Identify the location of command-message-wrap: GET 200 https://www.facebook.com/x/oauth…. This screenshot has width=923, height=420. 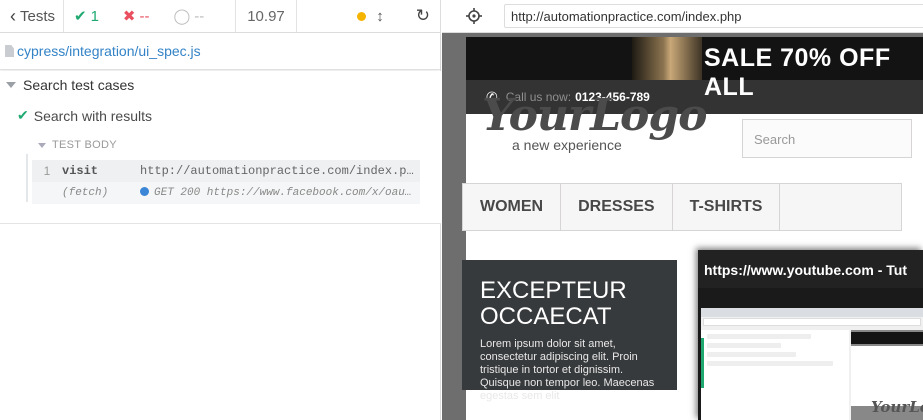
(277, 193).